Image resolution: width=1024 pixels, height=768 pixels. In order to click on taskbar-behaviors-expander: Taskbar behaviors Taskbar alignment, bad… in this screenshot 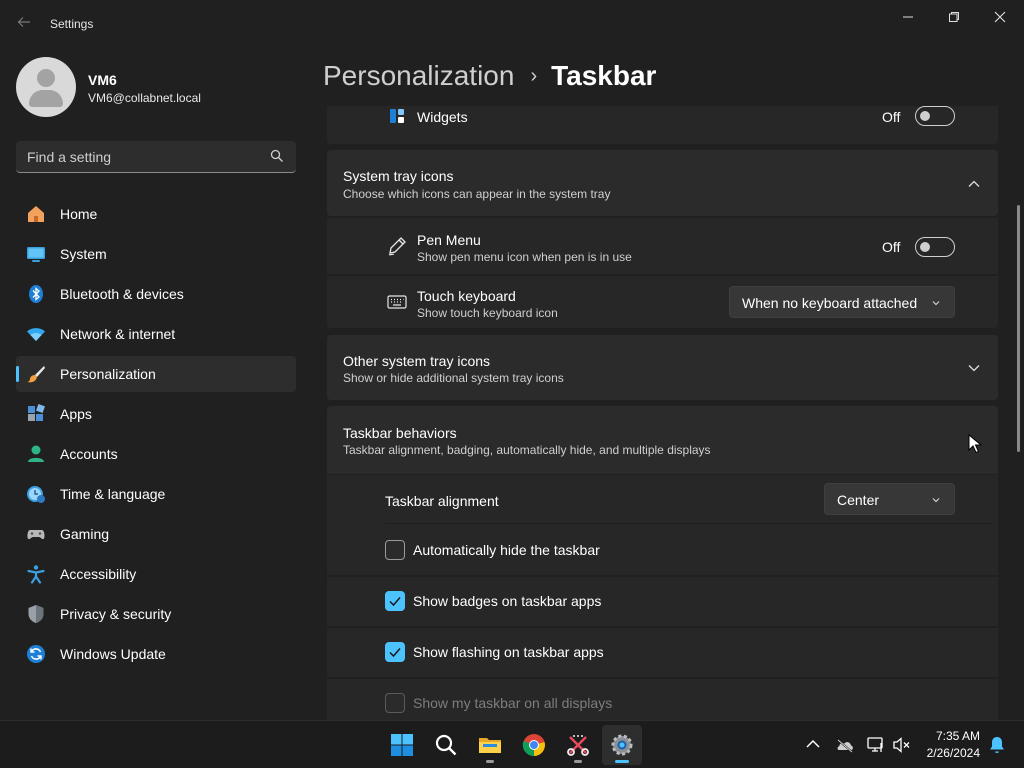, I will do `click(662, 440)`.